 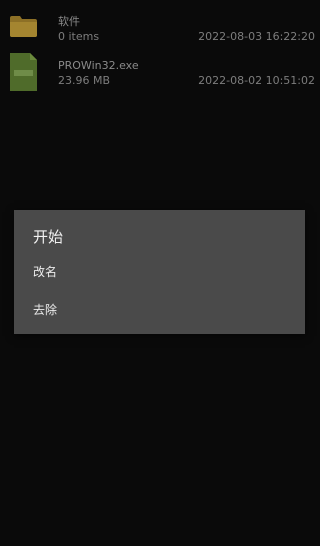 What do you see at coordinates (23, 26) in the screenshot?
I see `folder-icon` at bounding box center [23, 26].